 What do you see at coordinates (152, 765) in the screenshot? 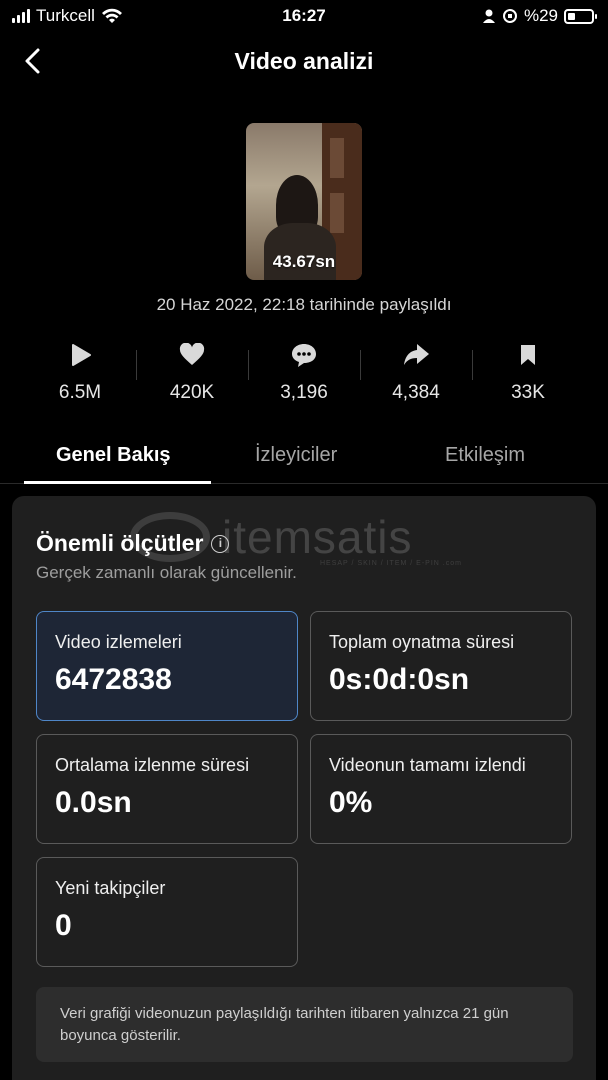
I see `metric-label: Ortalama izlenme süresi` at bounding box center [152, 765].